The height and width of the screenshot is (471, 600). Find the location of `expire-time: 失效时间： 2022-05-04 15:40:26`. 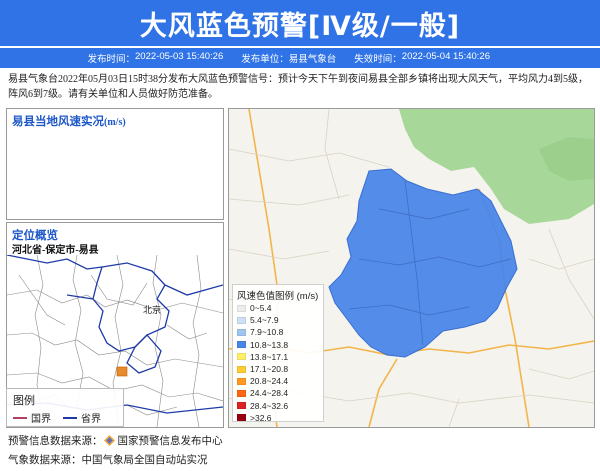

expire-time: 失效时间： 2022-05-04 15:40:26 is located at coordinates (422, 58).